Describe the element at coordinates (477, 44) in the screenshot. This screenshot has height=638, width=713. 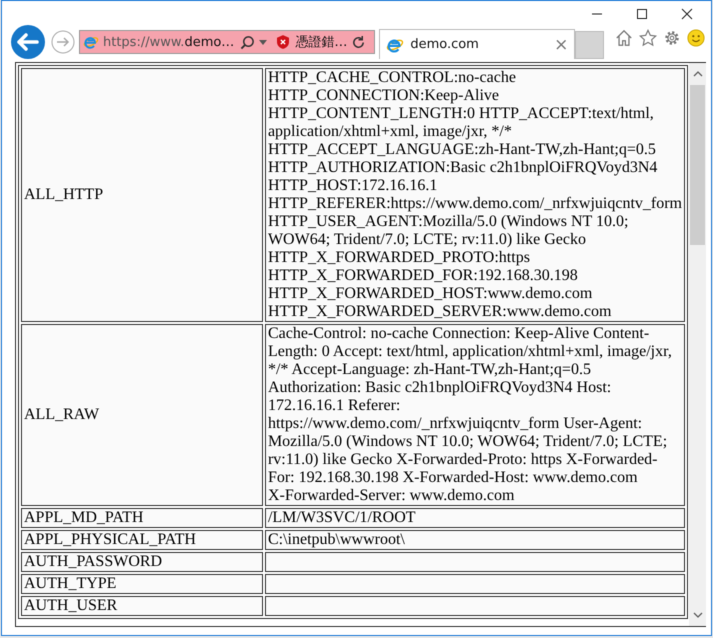
I see `browser-tab: demo.com ×` at that location.